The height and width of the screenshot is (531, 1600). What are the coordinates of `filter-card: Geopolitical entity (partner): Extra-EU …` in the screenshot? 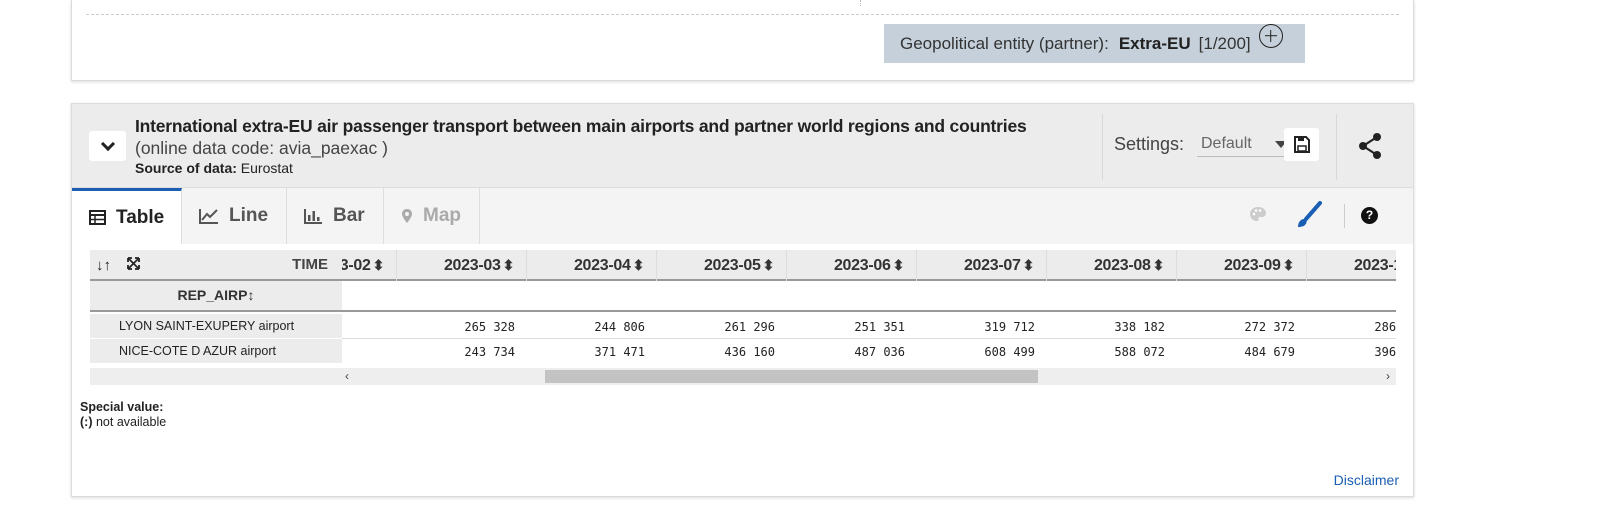 It's located at (742, 40).